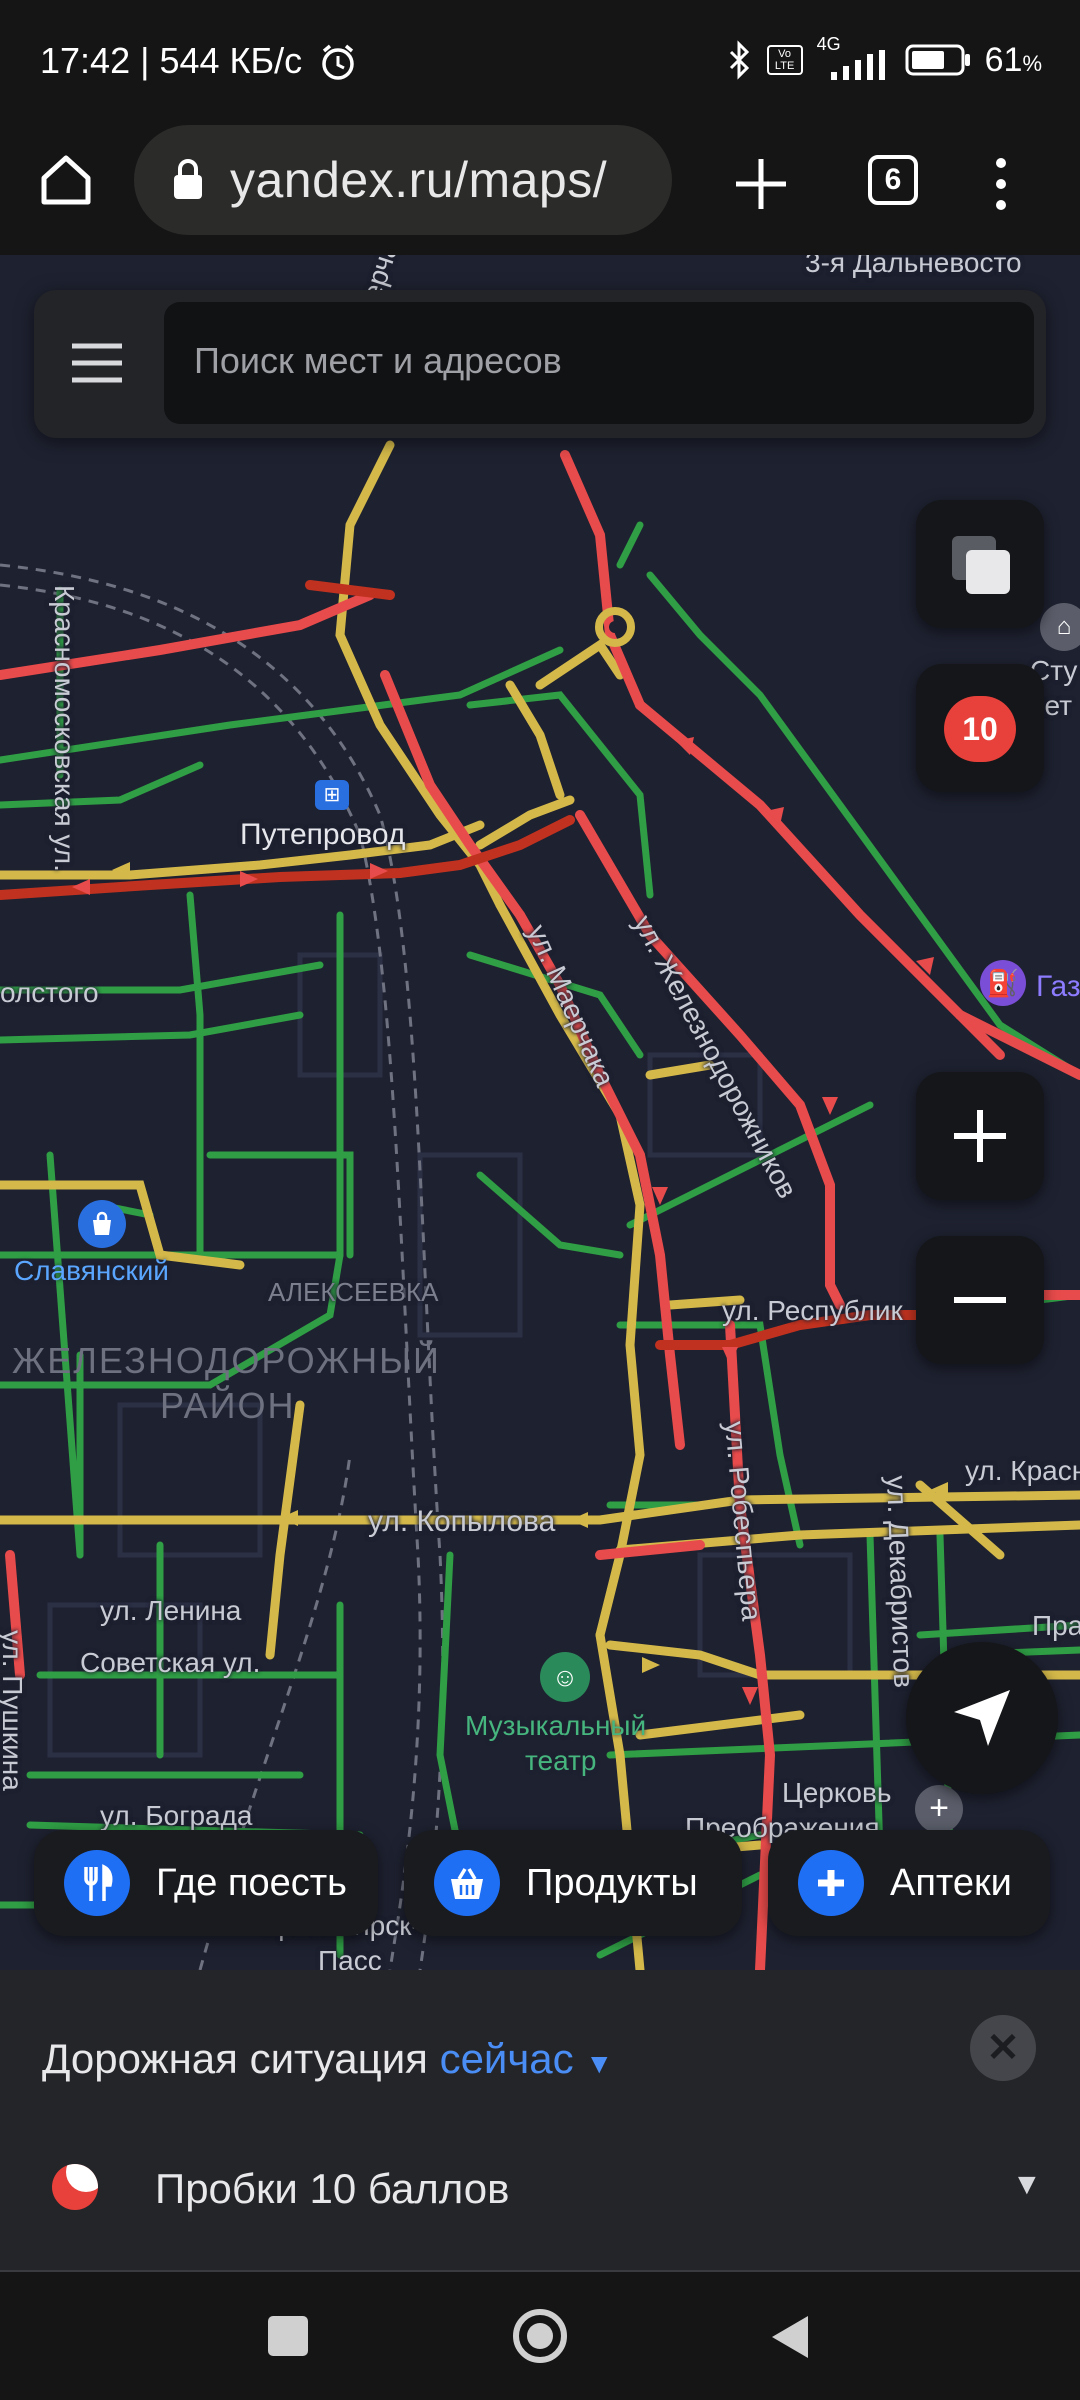 The image size is (1080, 2400). I want to click on map-label-tolstogo: олстого, so click(49, 992).